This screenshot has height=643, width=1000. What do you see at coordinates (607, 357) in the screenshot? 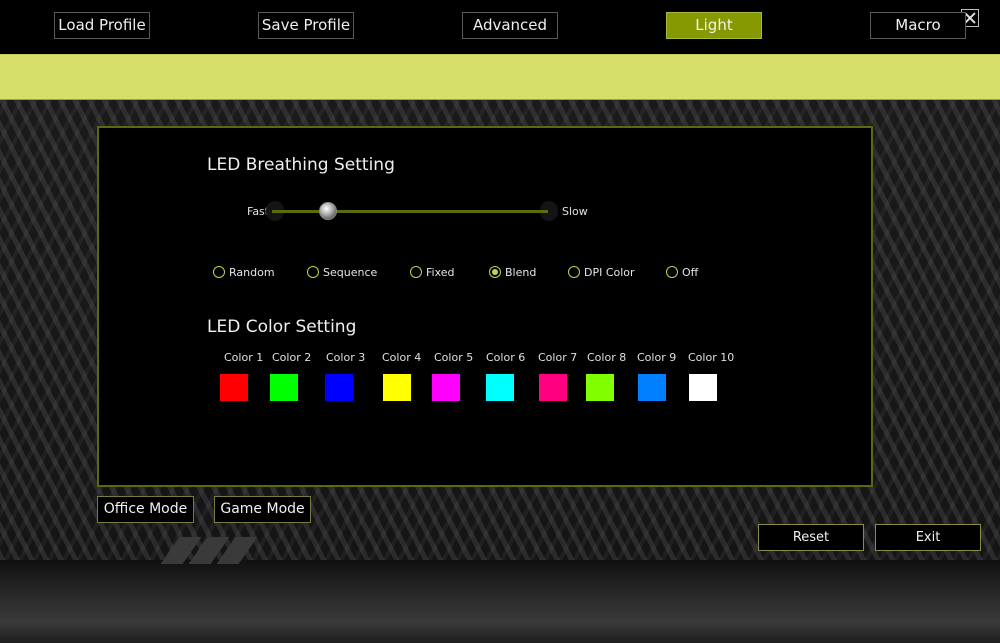
I see `color-label-8: Color 8` at bounding box center [607, 357].